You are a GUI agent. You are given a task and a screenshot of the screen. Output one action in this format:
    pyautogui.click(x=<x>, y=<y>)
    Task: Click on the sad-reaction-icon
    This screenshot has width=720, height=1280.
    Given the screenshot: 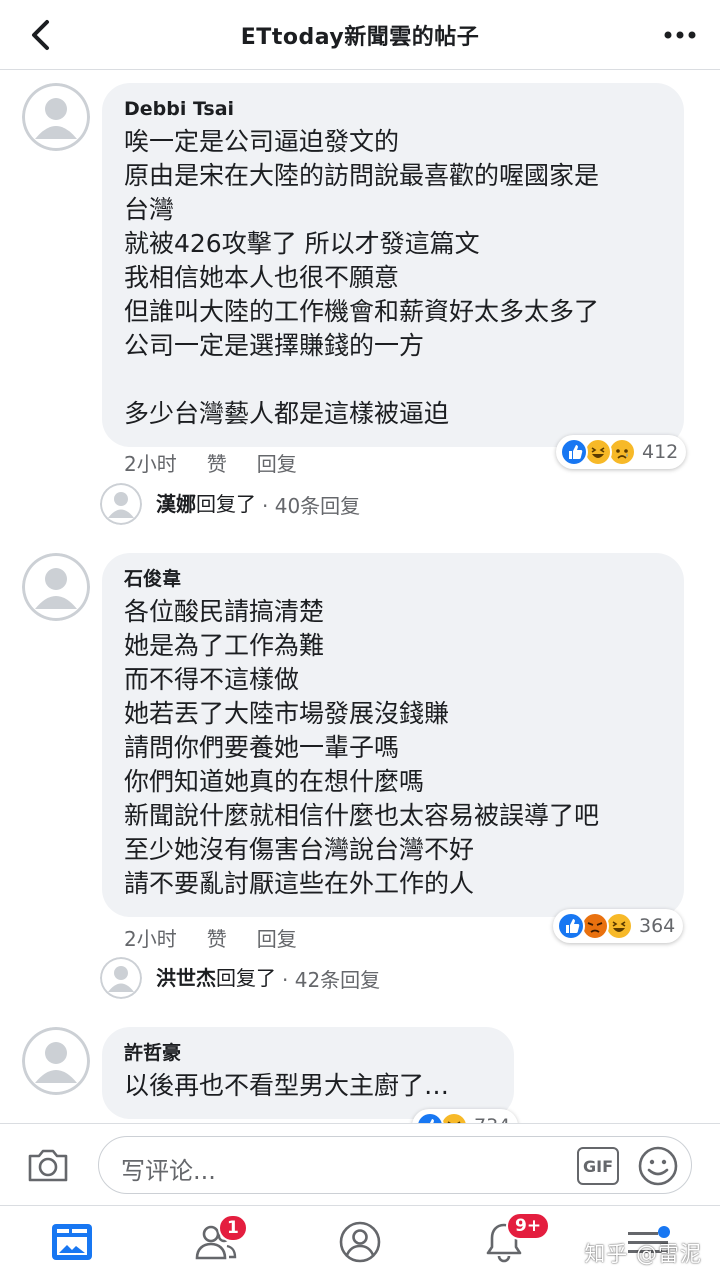 What is the action you would take?
    pyautogui.click(x=622, y=452)
    